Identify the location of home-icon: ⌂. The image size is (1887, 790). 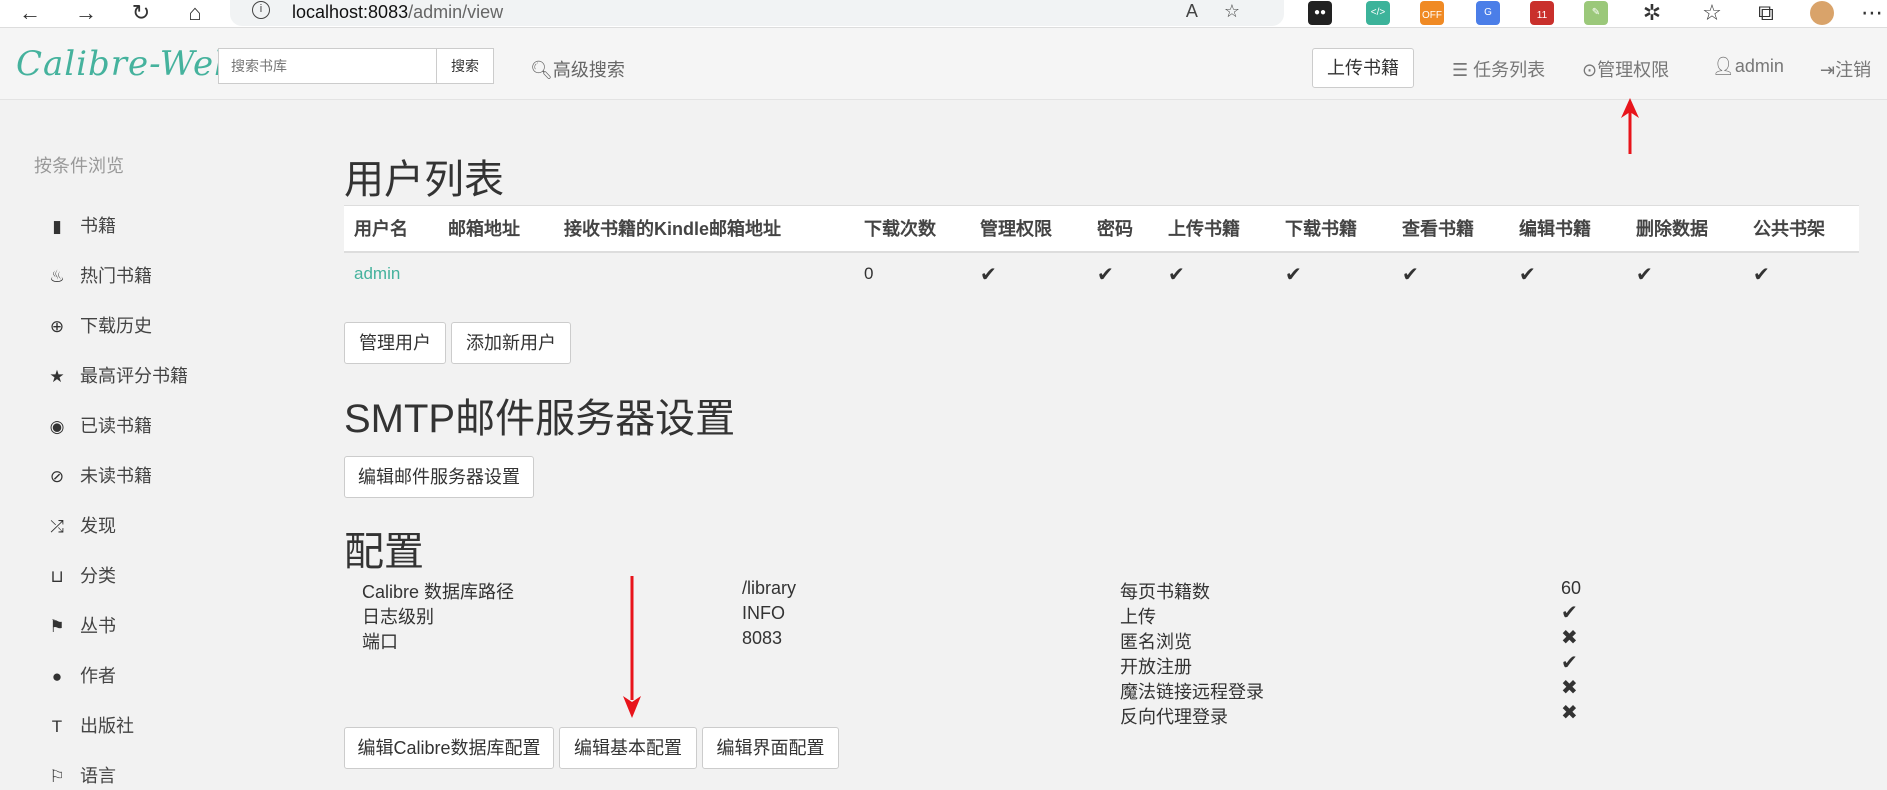
(195, 13).